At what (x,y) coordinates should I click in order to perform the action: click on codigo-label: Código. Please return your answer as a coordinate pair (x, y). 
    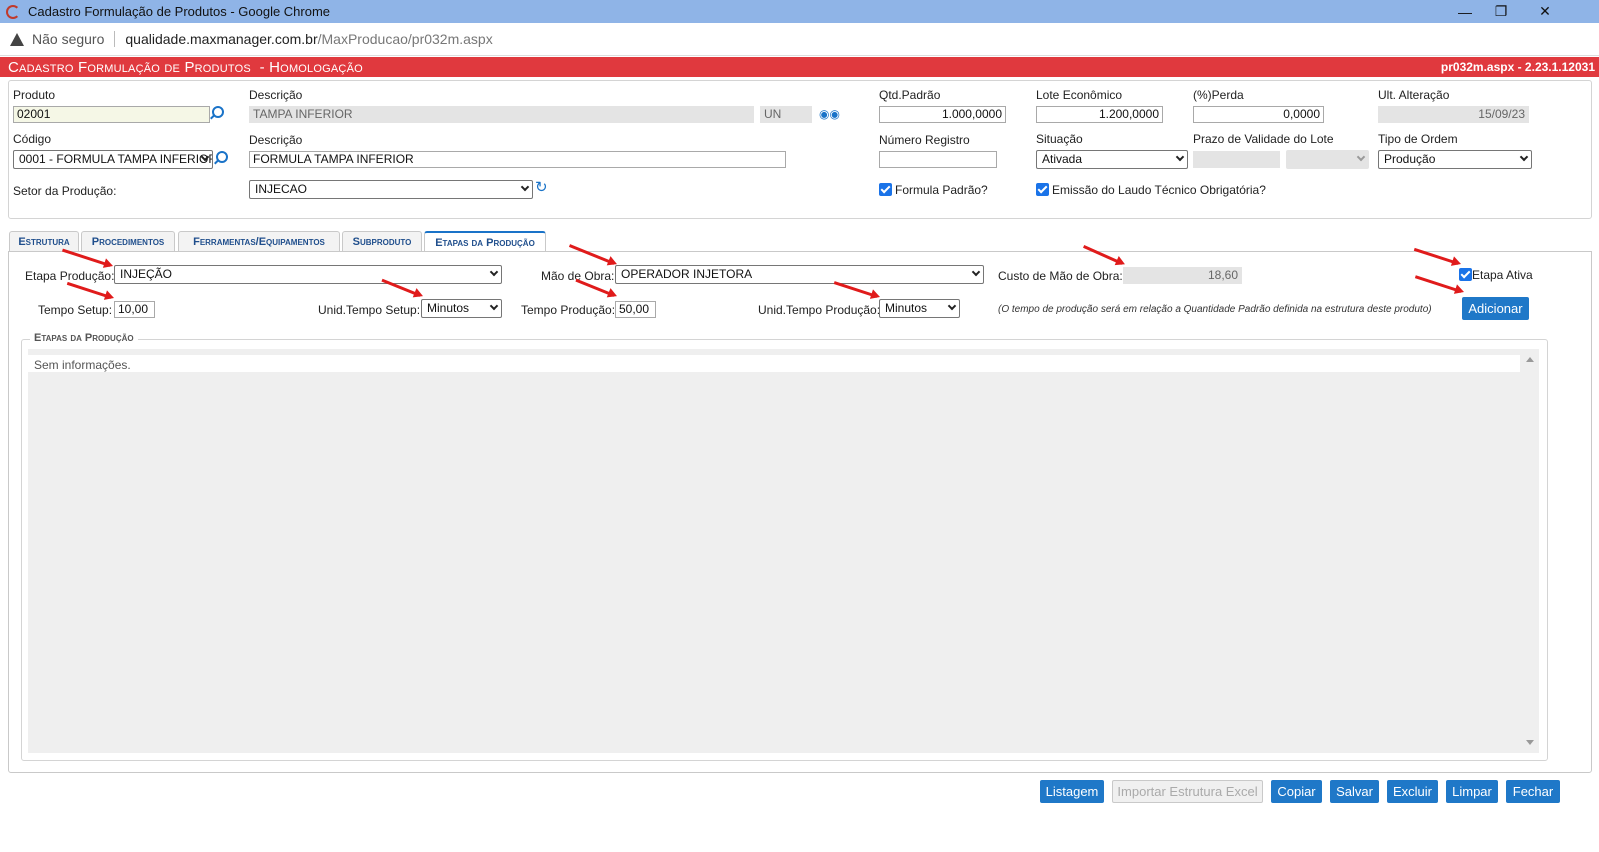
    Looking at the image, I should click on (32, 139).